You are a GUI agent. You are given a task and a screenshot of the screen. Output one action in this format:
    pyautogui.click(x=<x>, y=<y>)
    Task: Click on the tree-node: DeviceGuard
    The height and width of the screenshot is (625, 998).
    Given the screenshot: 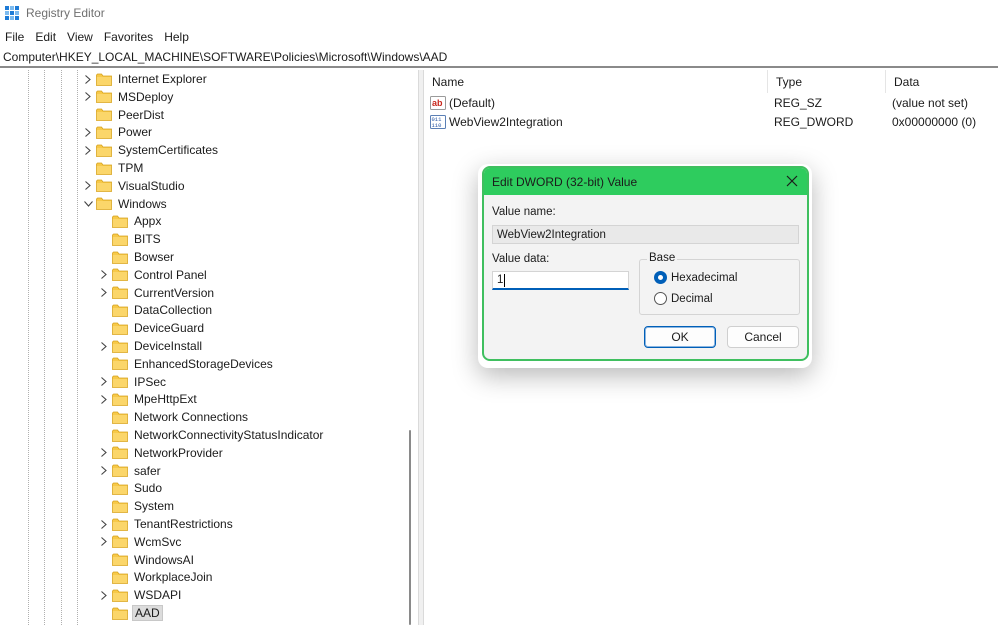 What is the action you would take?
    pyautogui.click(x=159, y=328)
    